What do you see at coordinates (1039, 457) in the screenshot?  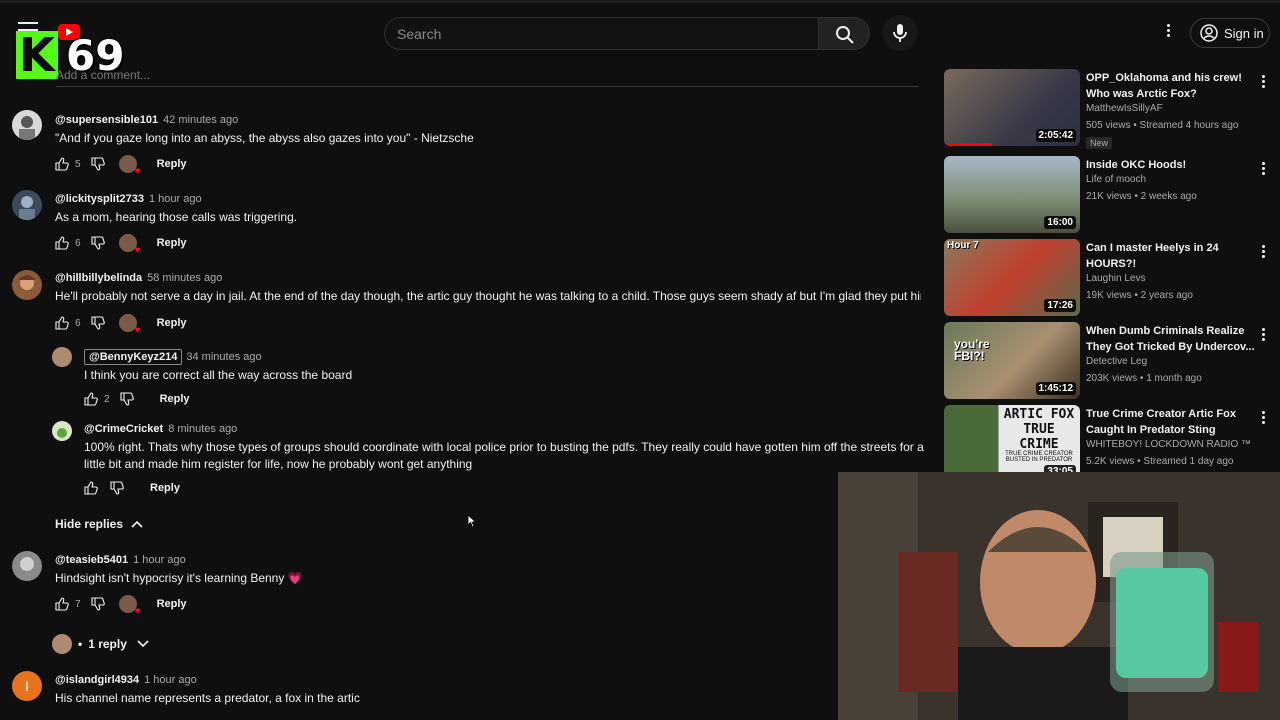 I see `thumbnail-sublabel: TRUE CRIME CREATOR BUSTED IN PREDATOR` at bounding box center [1039, 457].